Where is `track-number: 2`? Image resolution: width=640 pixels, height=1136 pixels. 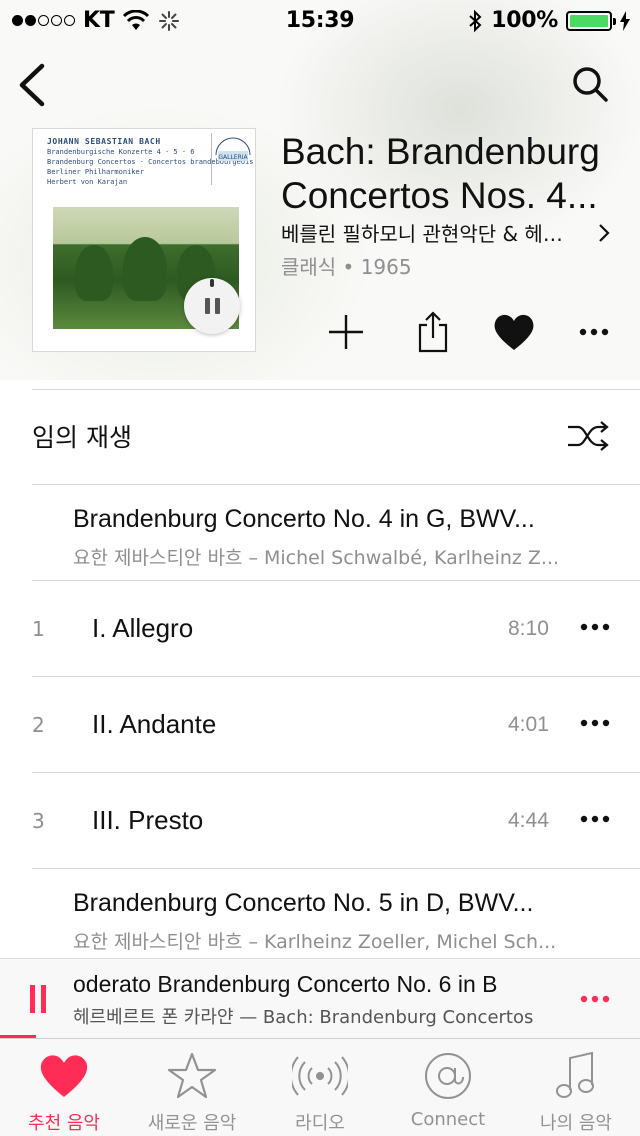
track-number: 2 is located at coordinates (38, 725).